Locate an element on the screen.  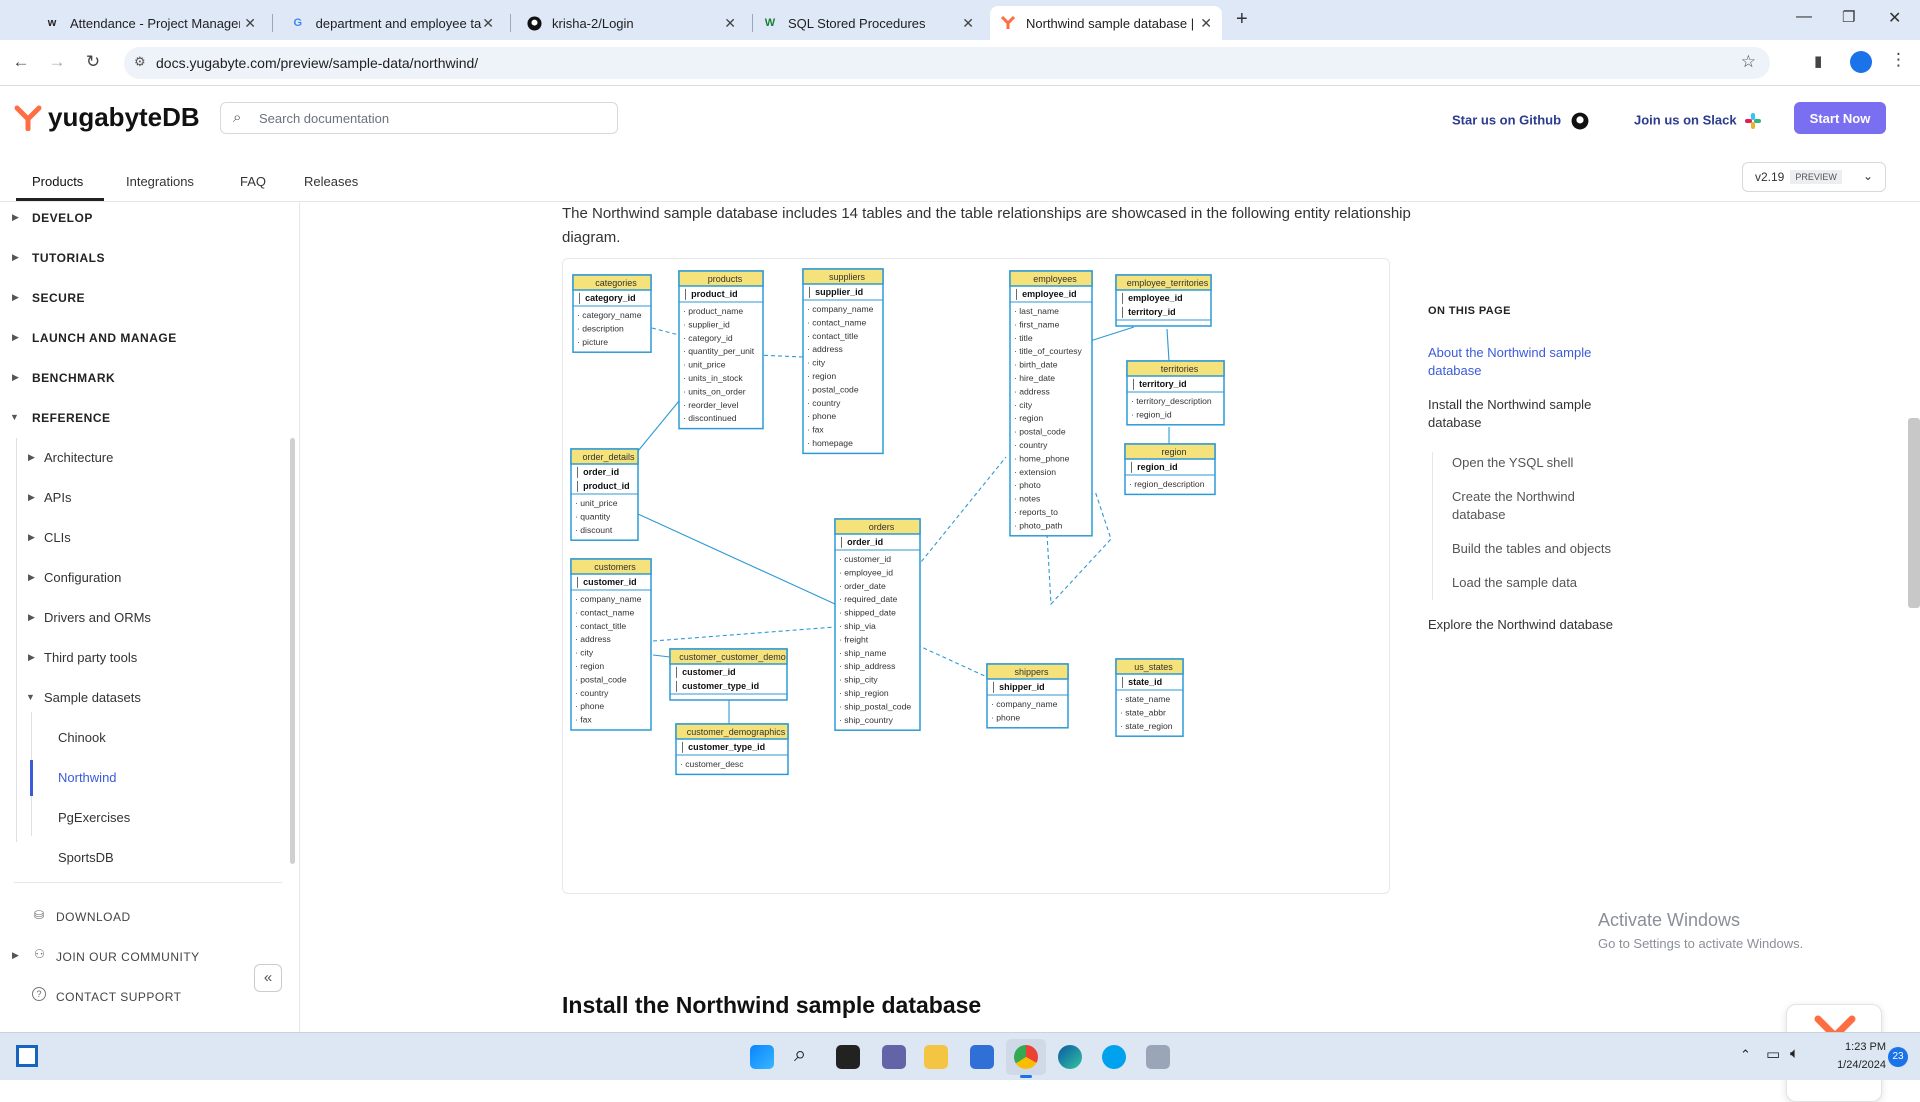
teams-icon is located at coordinates (894, 1057).